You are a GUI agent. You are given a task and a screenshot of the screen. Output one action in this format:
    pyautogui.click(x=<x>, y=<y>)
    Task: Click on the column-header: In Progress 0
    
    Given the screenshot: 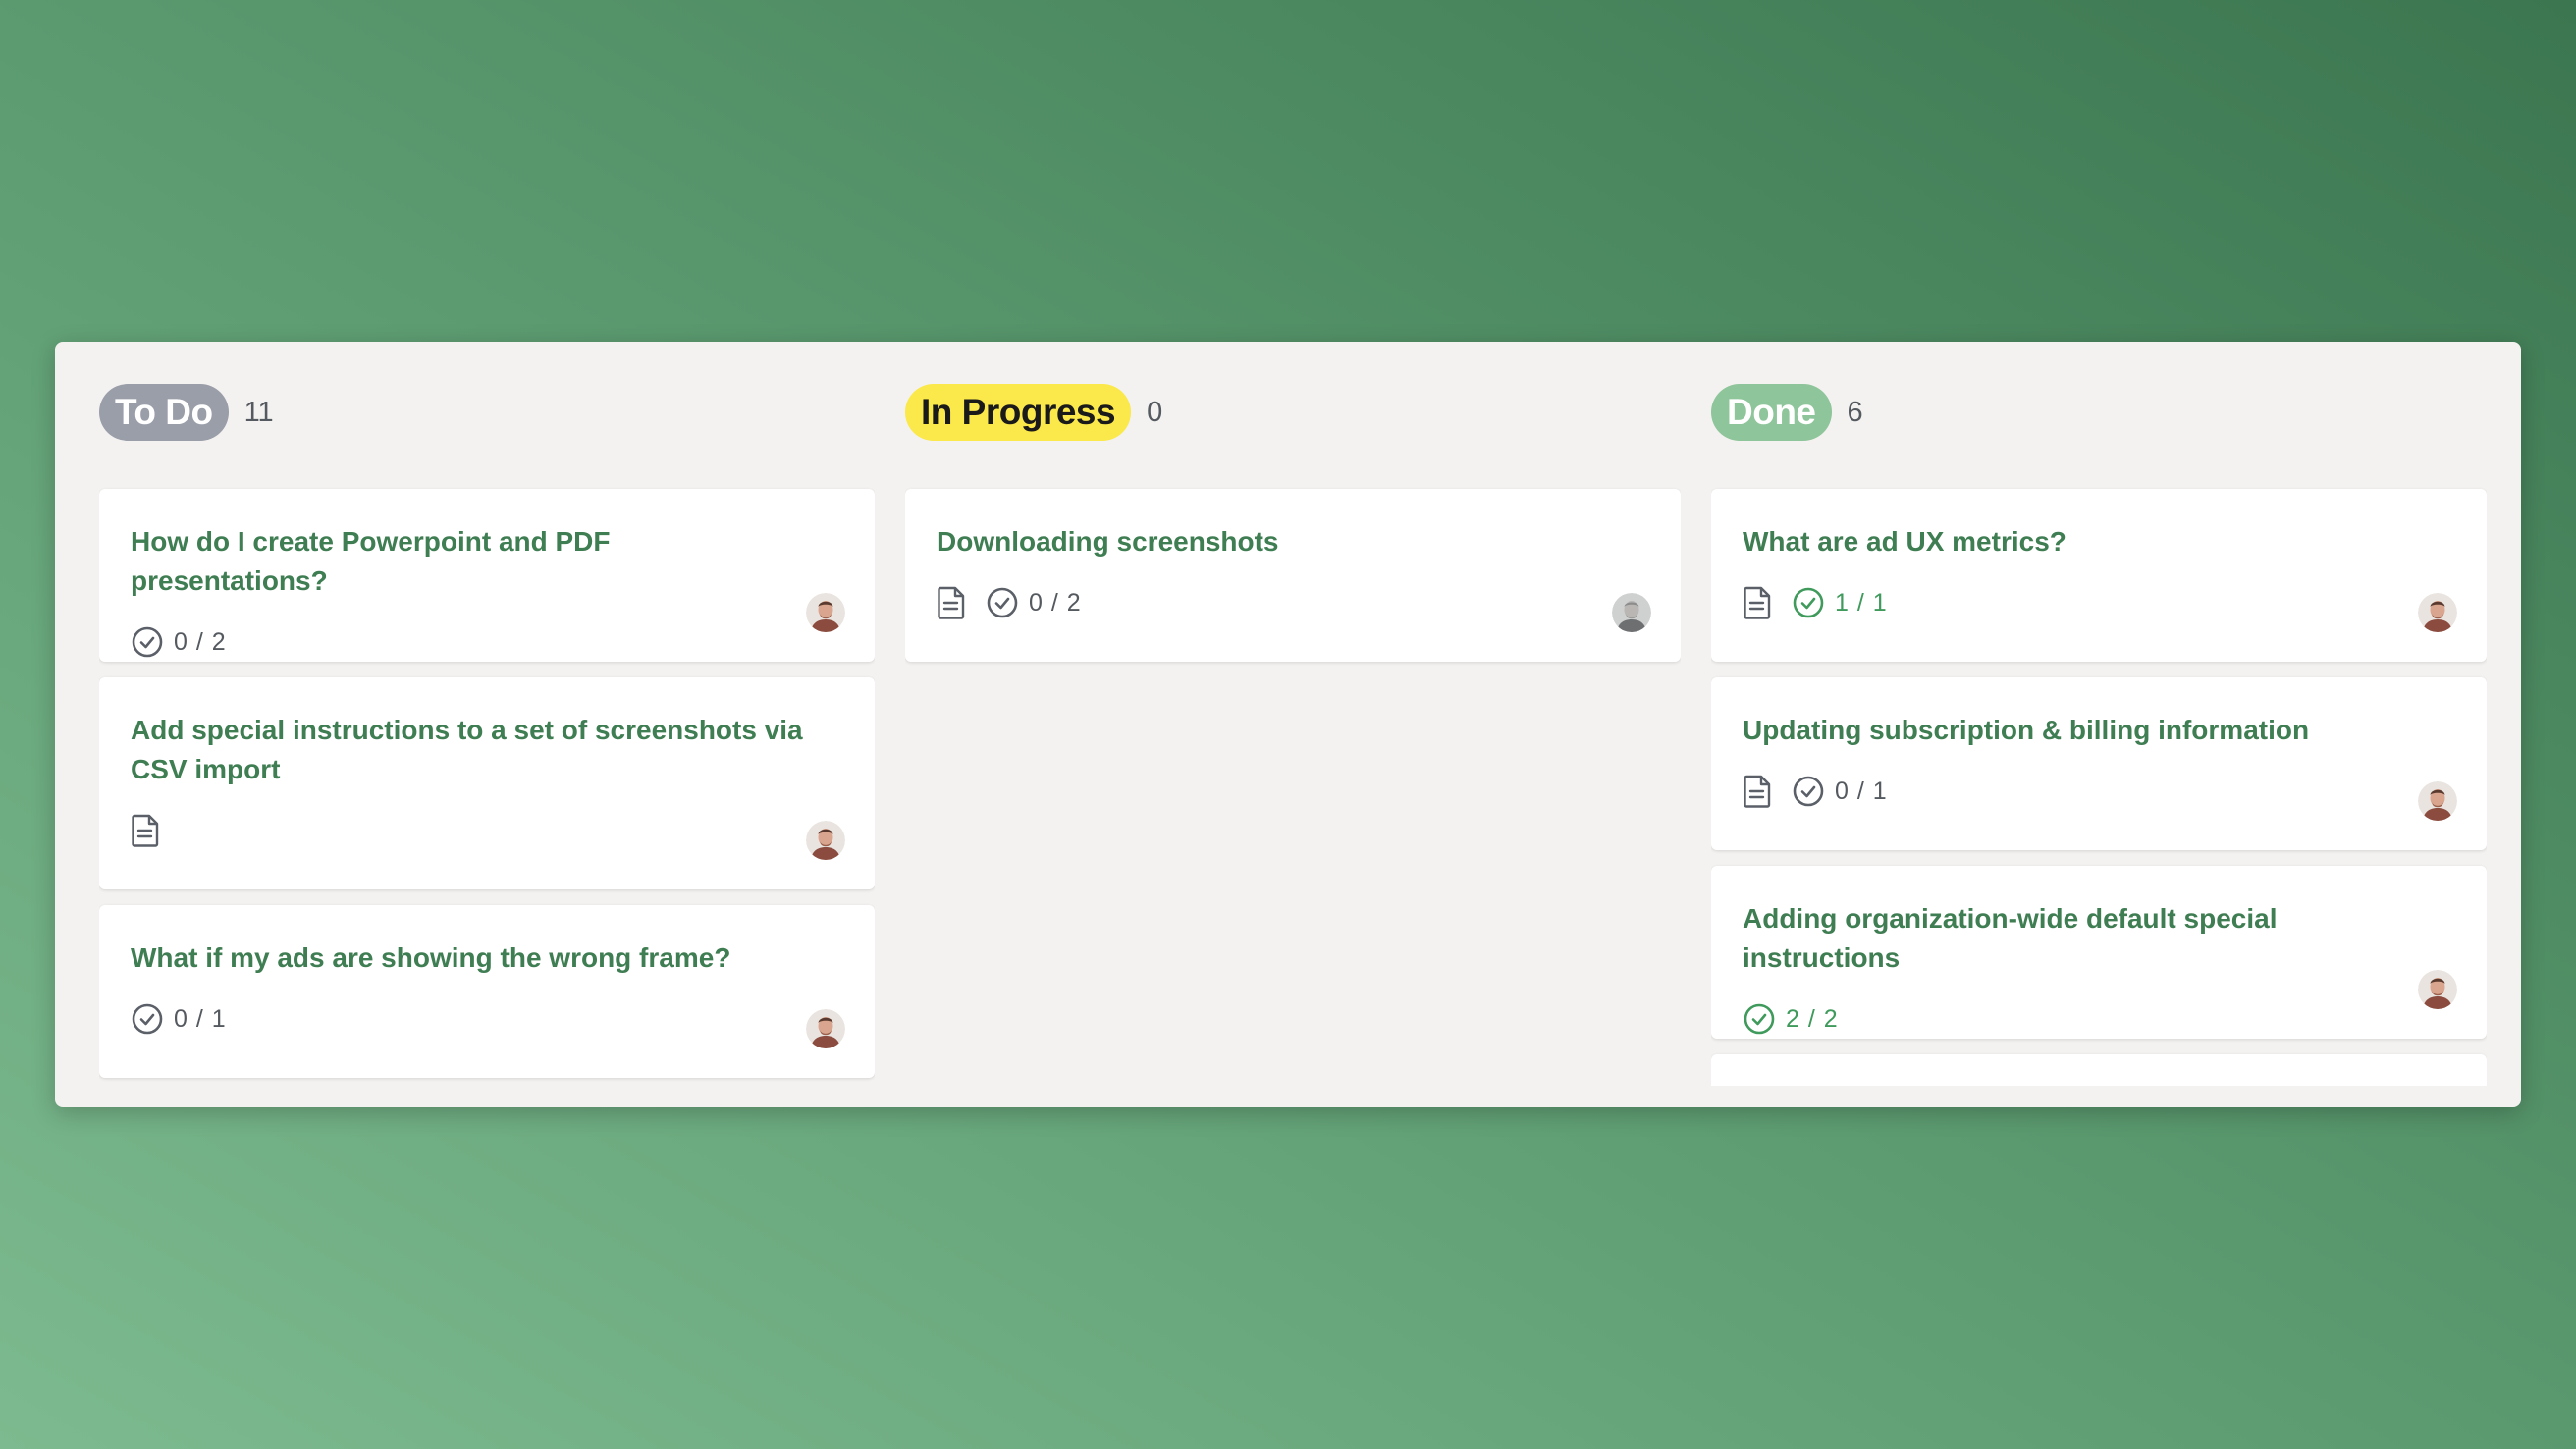 What is the action you would take?
    pyautogui.click(x=1033, y=412)
    